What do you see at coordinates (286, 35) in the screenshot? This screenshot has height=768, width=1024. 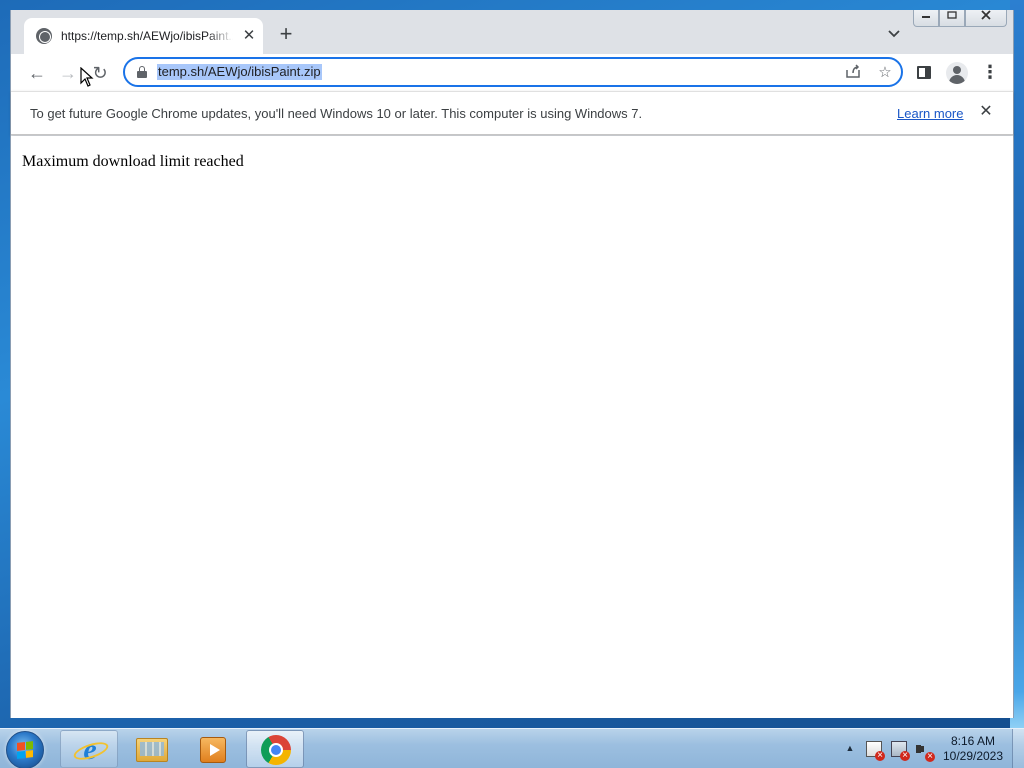 I see `new-tab-button: +` at bounding box center [286, 35].